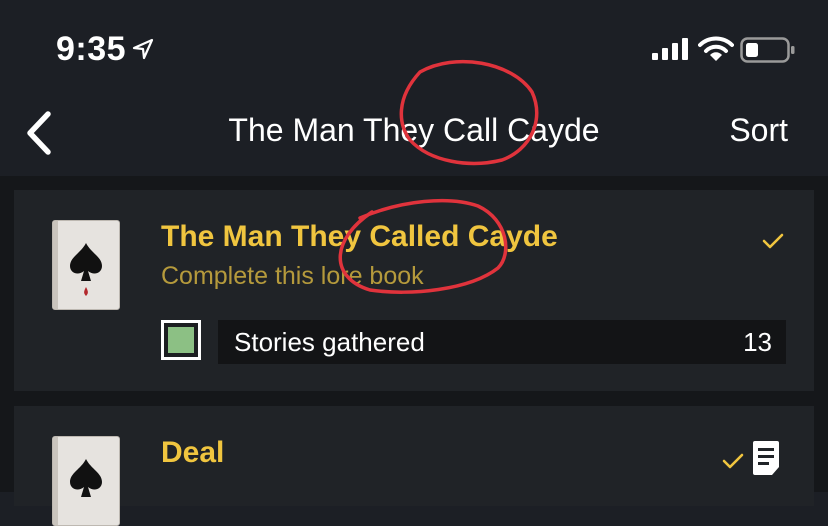  I want to click on note-icon, so click(766, 458).